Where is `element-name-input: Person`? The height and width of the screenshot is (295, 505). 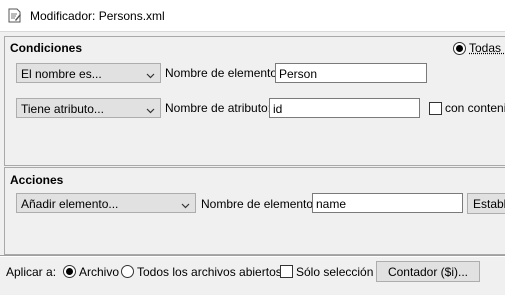
element-name-input: Person is located at coordinates (351, 73).